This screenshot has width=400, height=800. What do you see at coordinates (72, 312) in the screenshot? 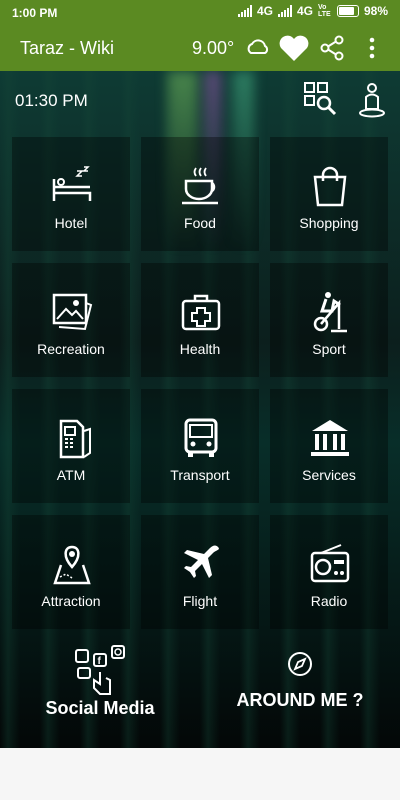
I see `picture-icon` at bounding box center [72, 312].